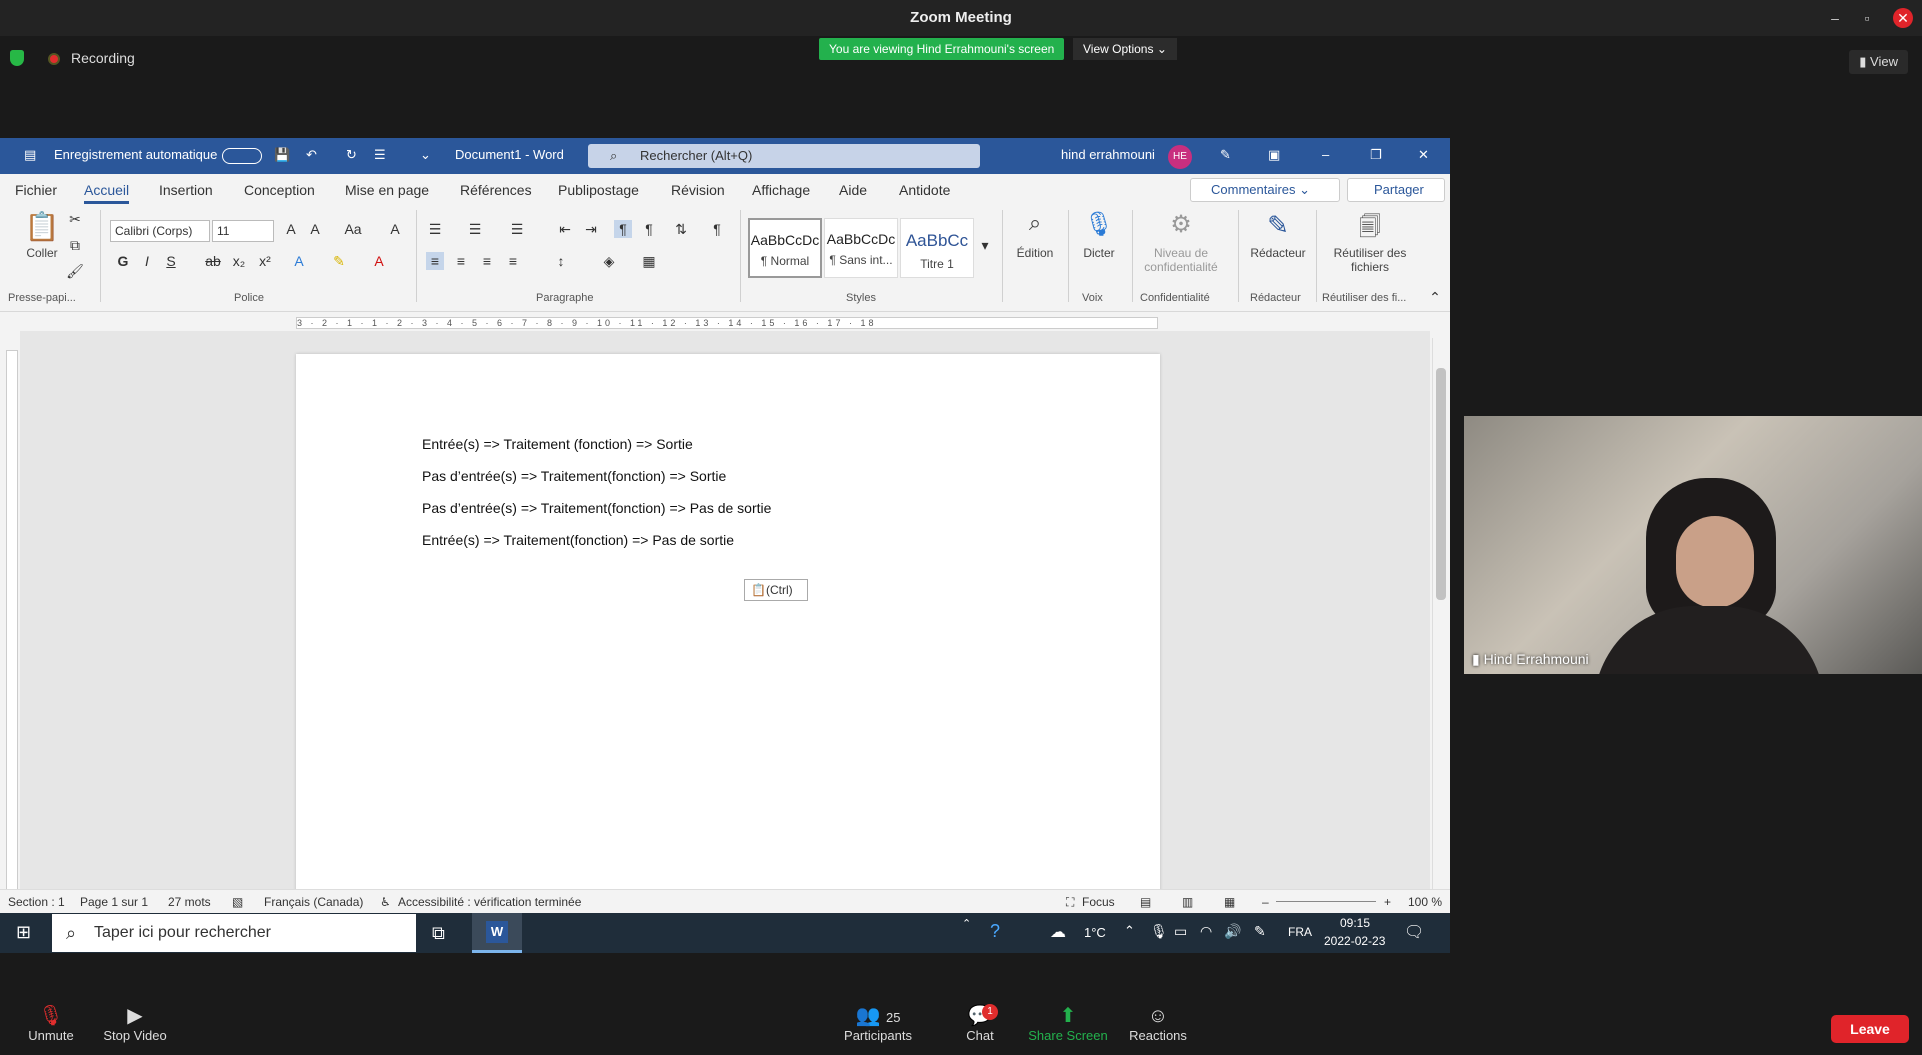 This screenshot has width=1922, height=1055. What do you see at coordinates (234, 933) in the screenshot?
I see `taskbar-search: ⌕ Taper ici pour rechercher` at bounding box center [234, 933].